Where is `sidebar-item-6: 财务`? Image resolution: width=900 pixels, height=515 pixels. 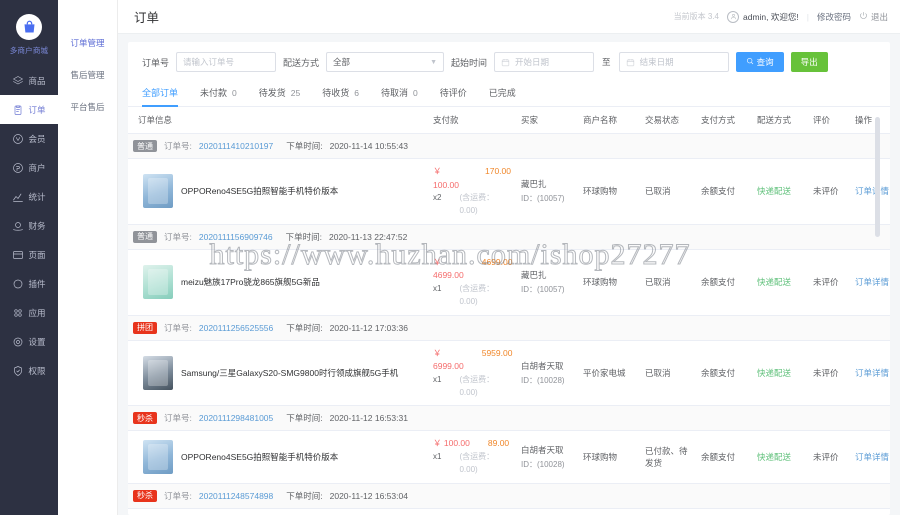 sidebar-item-6: 财务 is located at coordinates (29, 225).